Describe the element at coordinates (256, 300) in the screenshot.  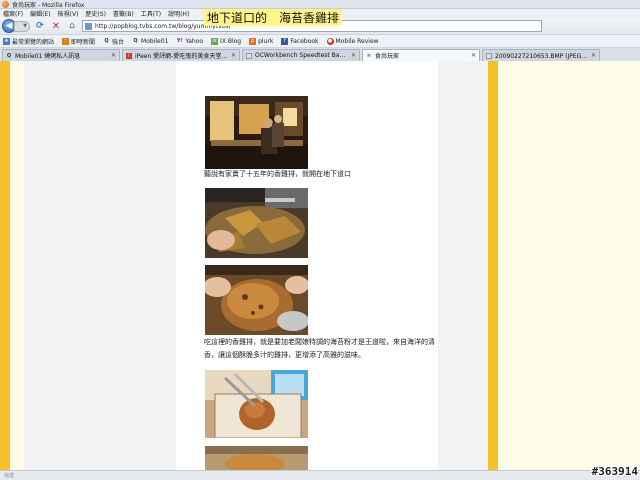
I see `photo-hand-holding-cutlet` at that location.